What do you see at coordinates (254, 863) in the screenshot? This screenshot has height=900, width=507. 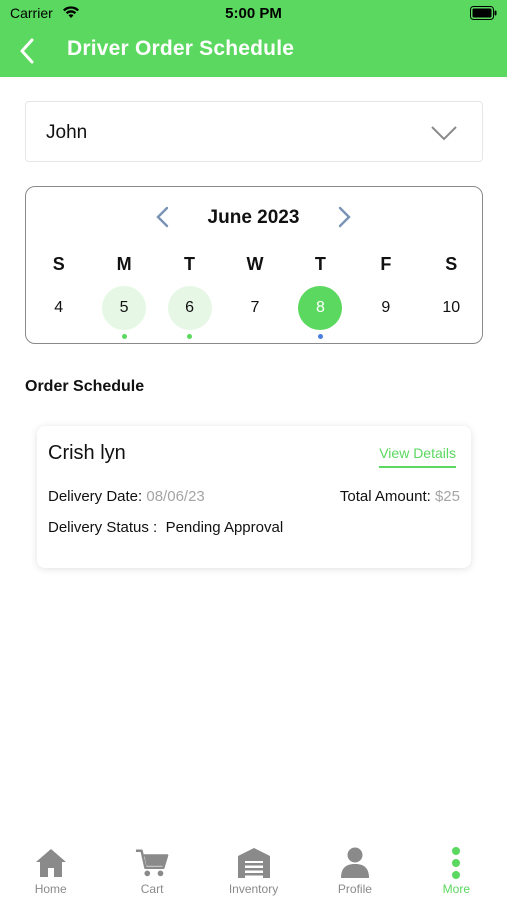 I see `warehouse-icon` at bounding box center [254, 863].